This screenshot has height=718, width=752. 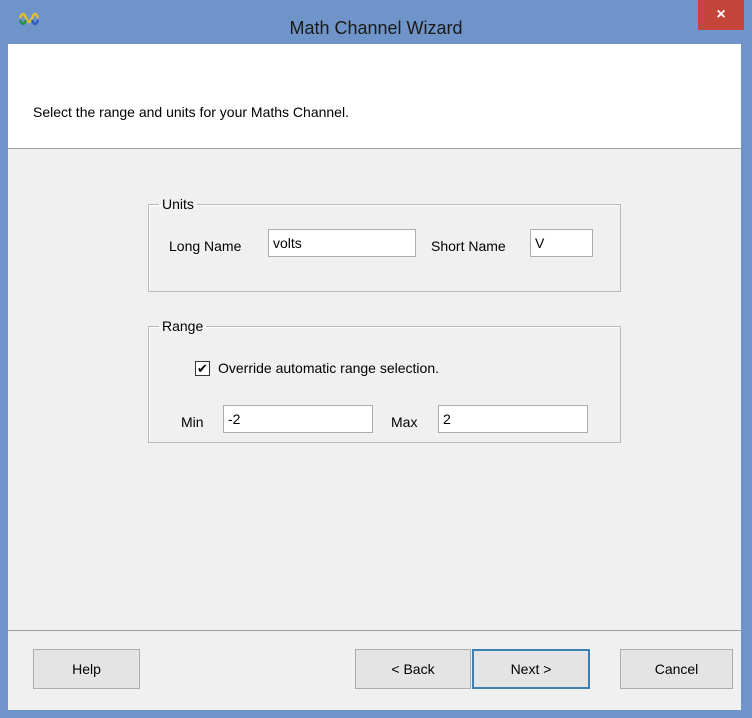 I want to click on min-label: Min, so click(x=192, y=422).